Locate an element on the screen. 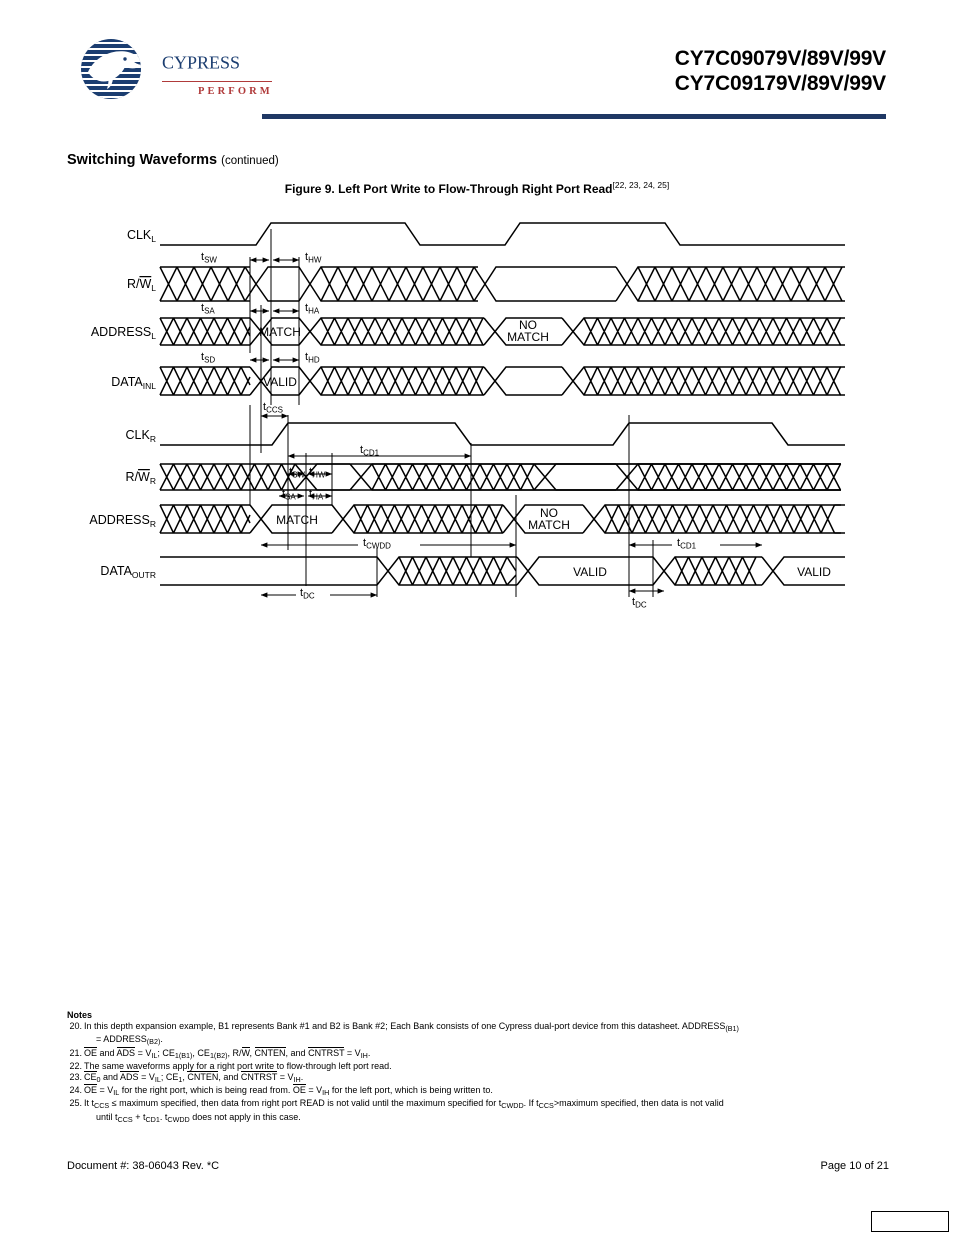  signal-label-rw-r: R/WR is located at coordinates (141, 478).